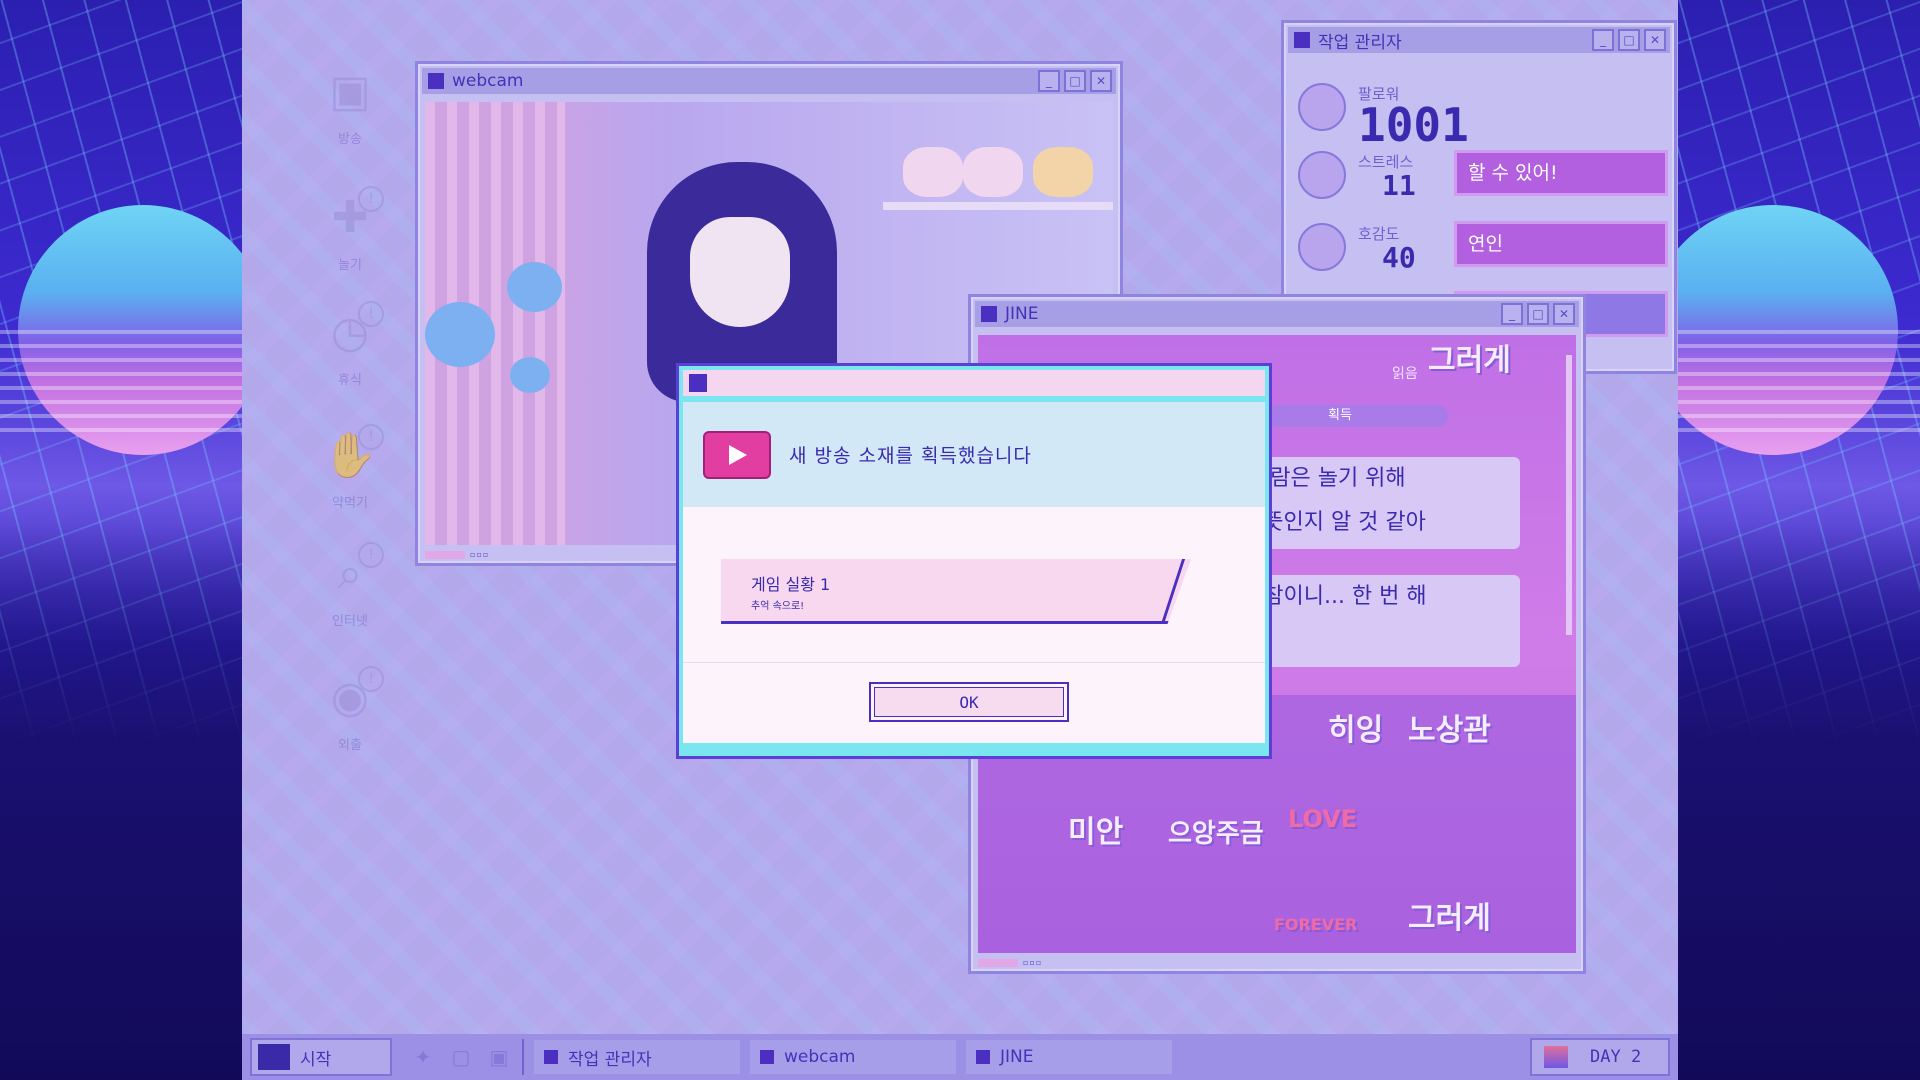 The image size is (1920, 1080). I want to click on day-indicator: DAY 2, so click(1600, 1057).